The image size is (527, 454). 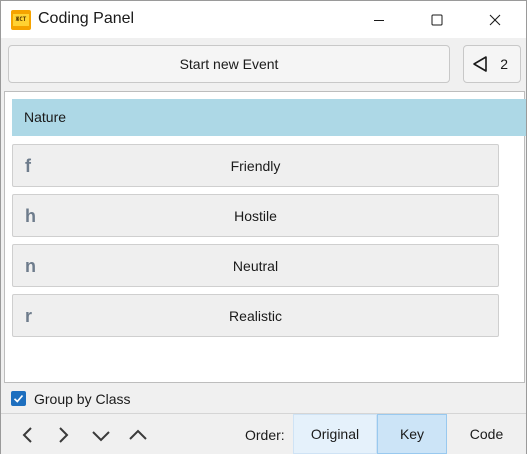 I want to click on order-key-label: Key, so click(x=412, y=434).